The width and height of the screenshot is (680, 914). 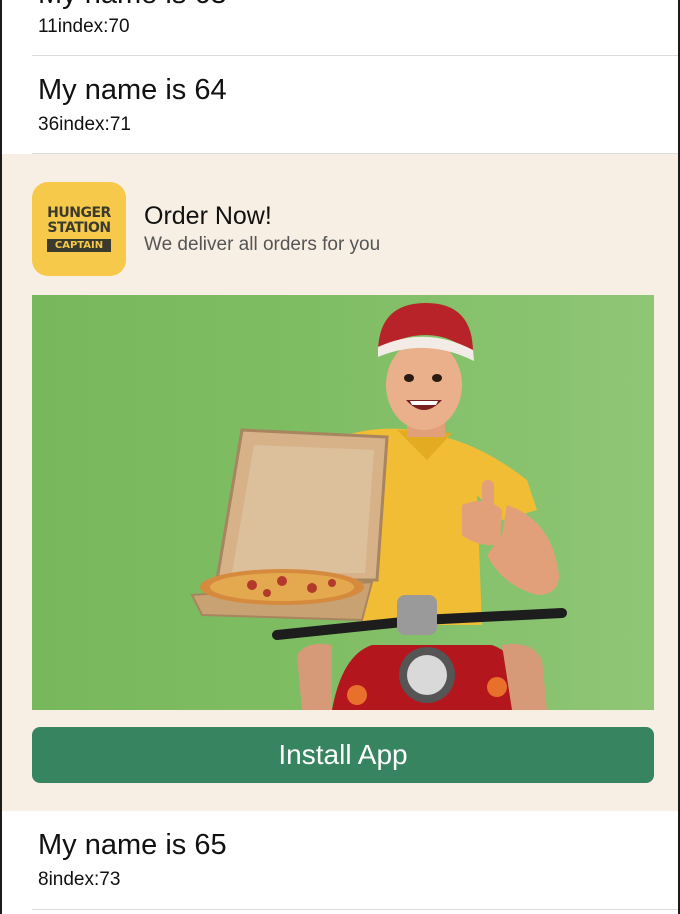 What do you see at coordinates (79, 245) in the screenshot?
I see `logo-text: CAPTAIN` at bounding box center [79, 245].